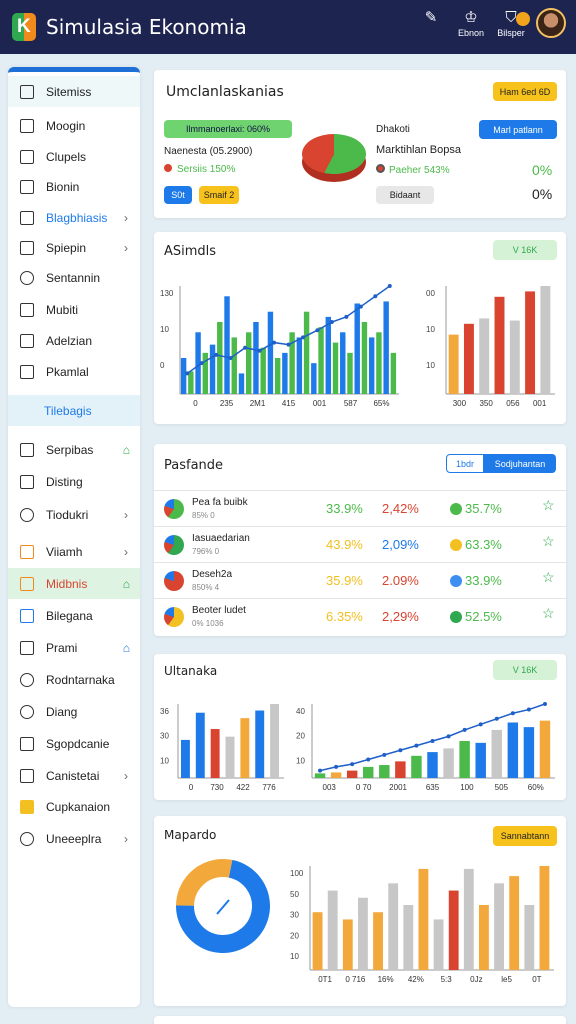 The height and width of the screenshot is (1024, 576). Describe the element at coordinates (74, 647) in the screenshot. I see `sidebar-item-prami: Prami ⌂` at that location.